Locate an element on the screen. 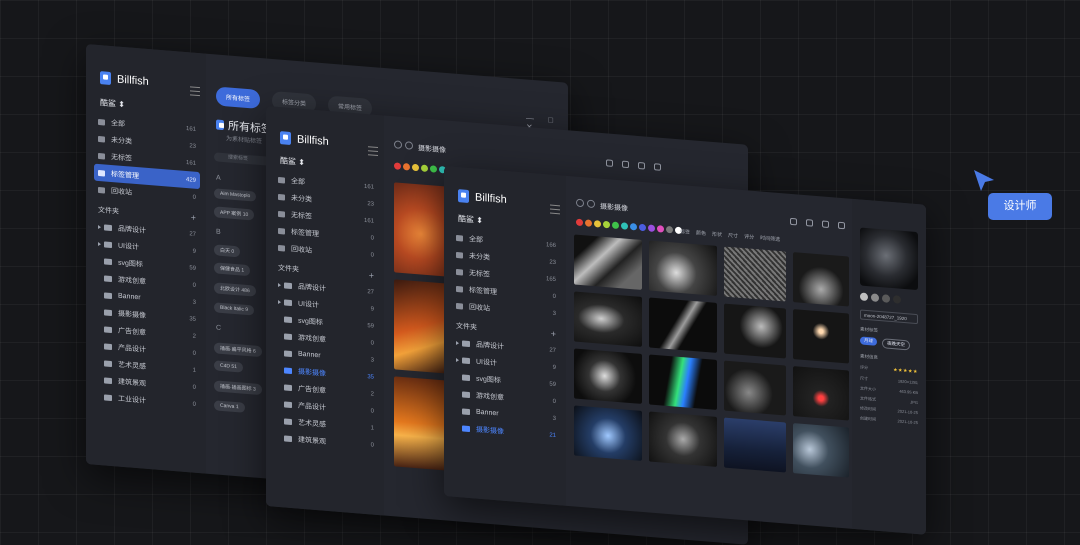 This screenshot has height=545, width=1080. filter-shape: 形状 is located at coordinates (717, 235).